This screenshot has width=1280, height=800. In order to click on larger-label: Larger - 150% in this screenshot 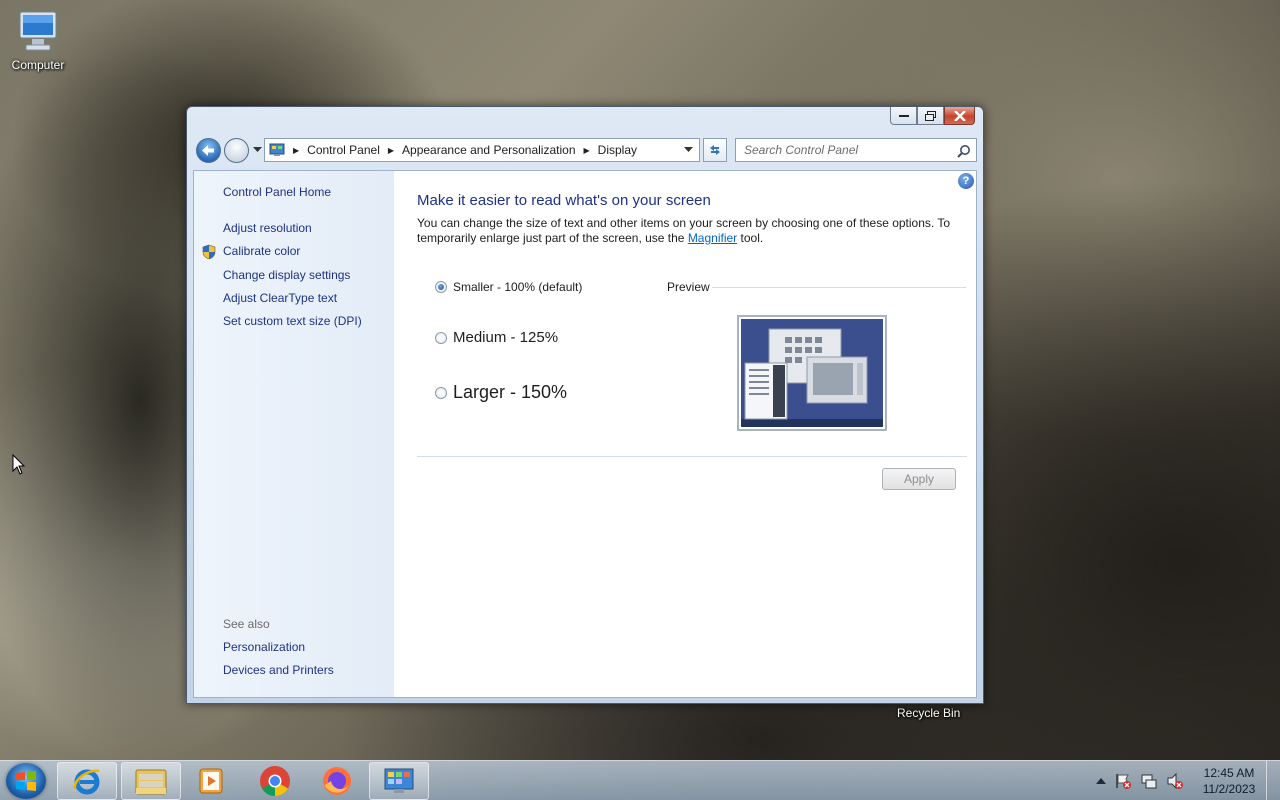, I will do `click(510, 392)`.